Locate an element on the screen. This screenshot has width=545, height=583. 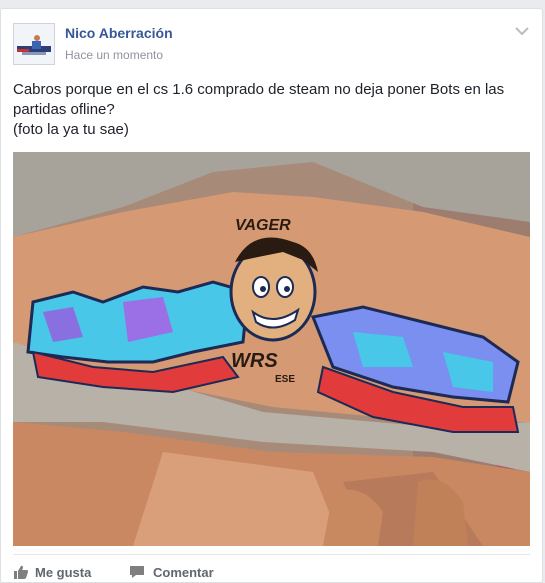
graffiti-tag-bottom-small: ESE is located at coordinates (285, 379).